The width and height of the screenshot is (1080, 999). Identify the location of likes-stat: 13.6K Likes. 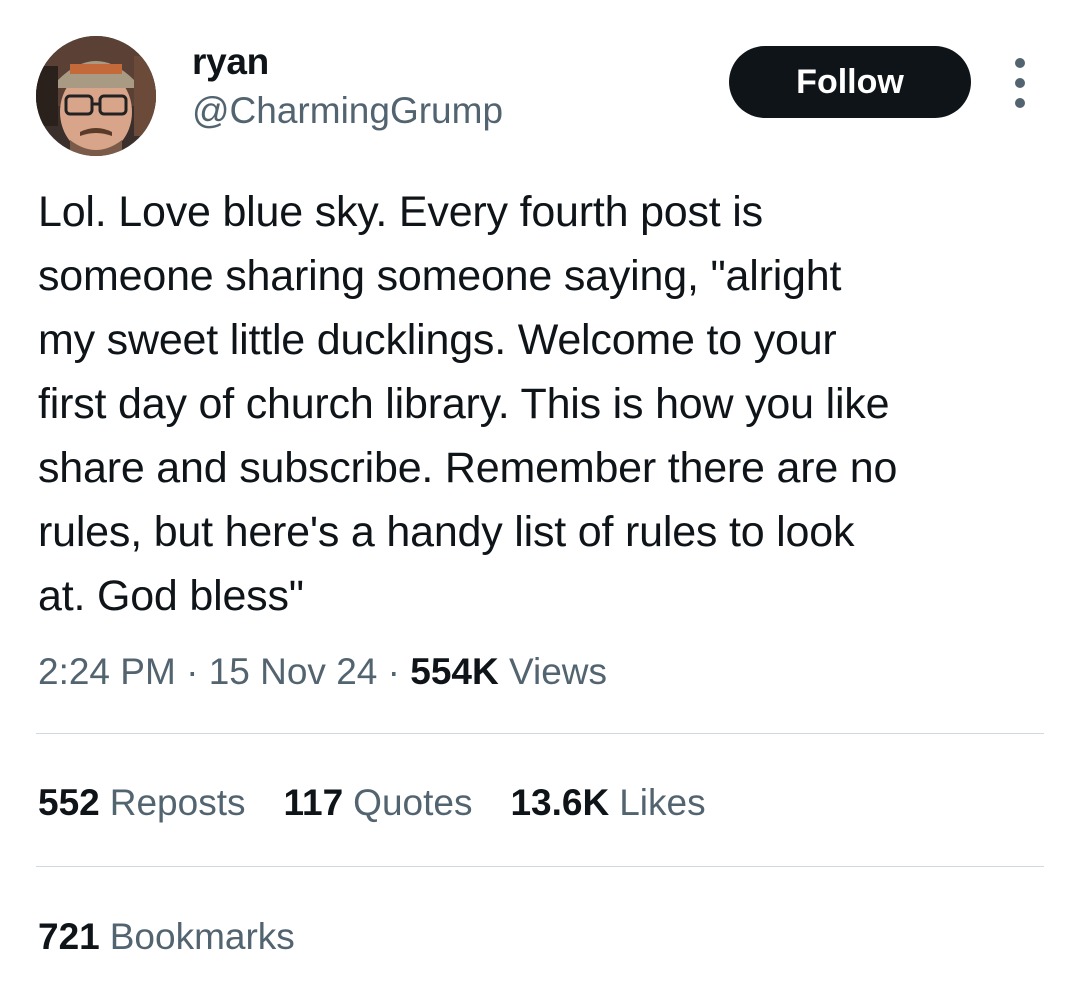
(607, 803).